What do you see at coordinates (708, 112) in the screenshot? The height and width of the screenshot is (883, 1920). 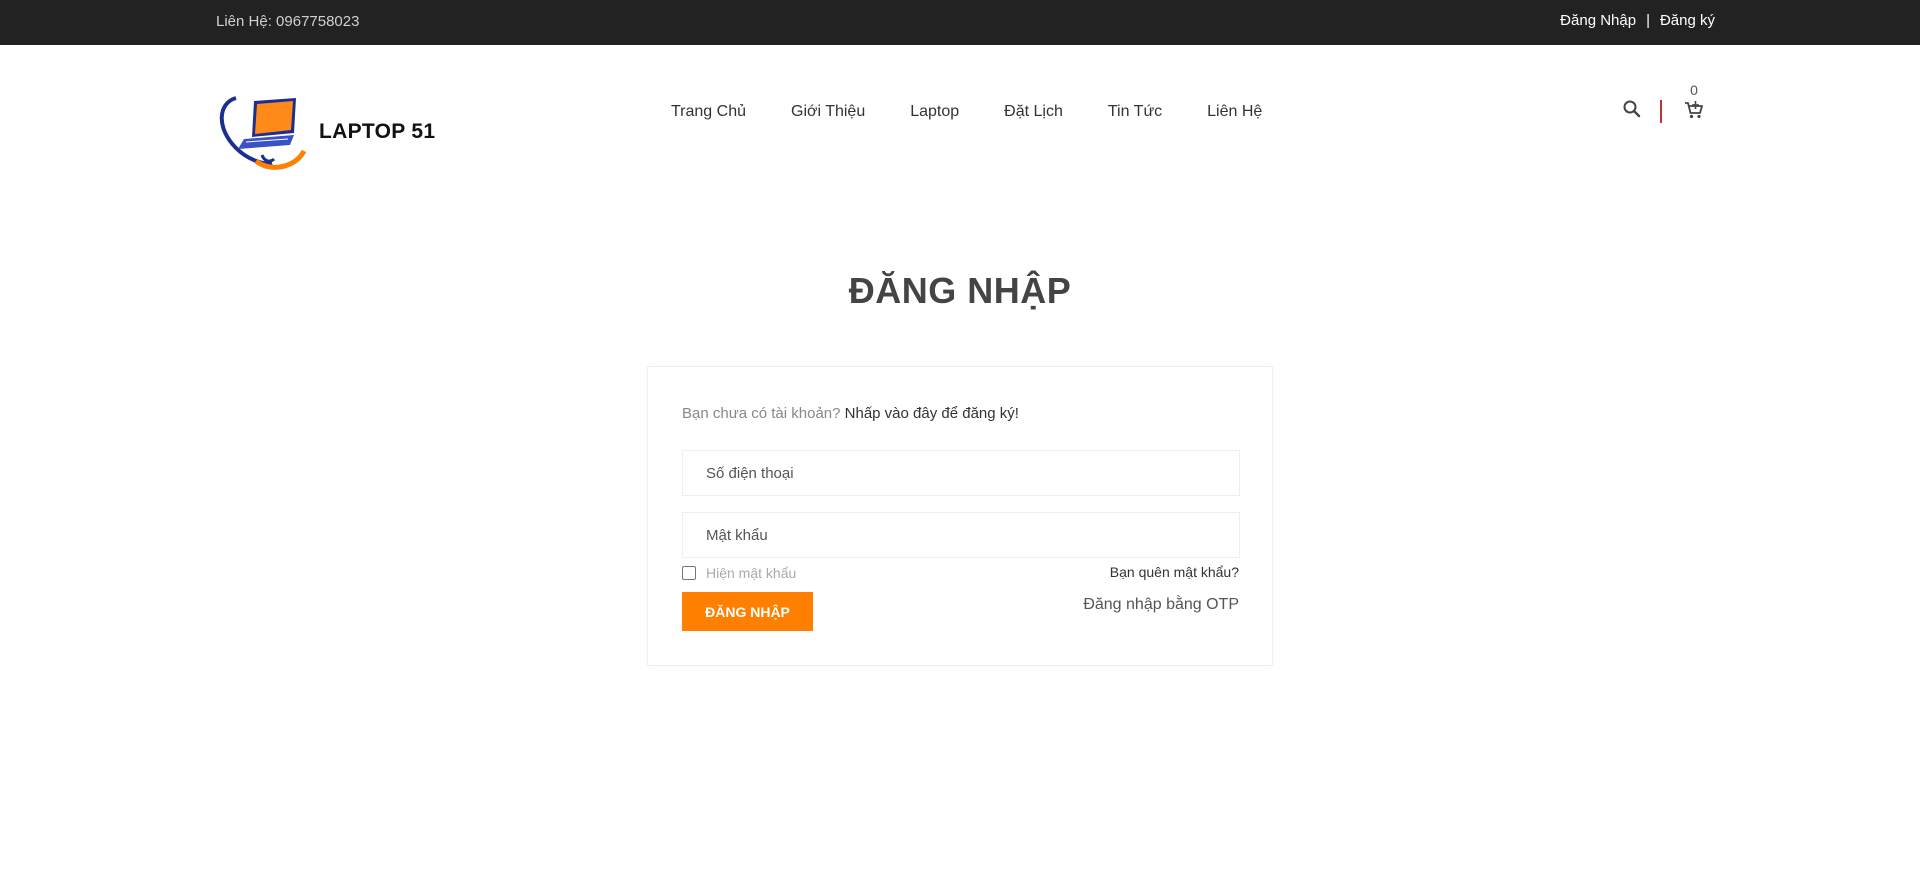 I see `nav-item-home: Trang Chủ` at bounding box center [708, 112].